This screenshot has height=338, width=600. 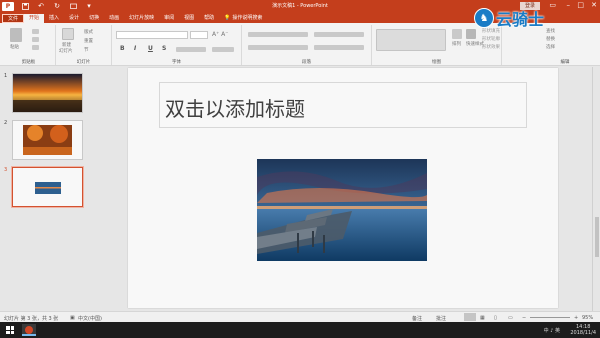 What do you see at coordinates (176, 62) in the screenshot?
I see `font-group-label: 字体` at bounding box center [176, 62].